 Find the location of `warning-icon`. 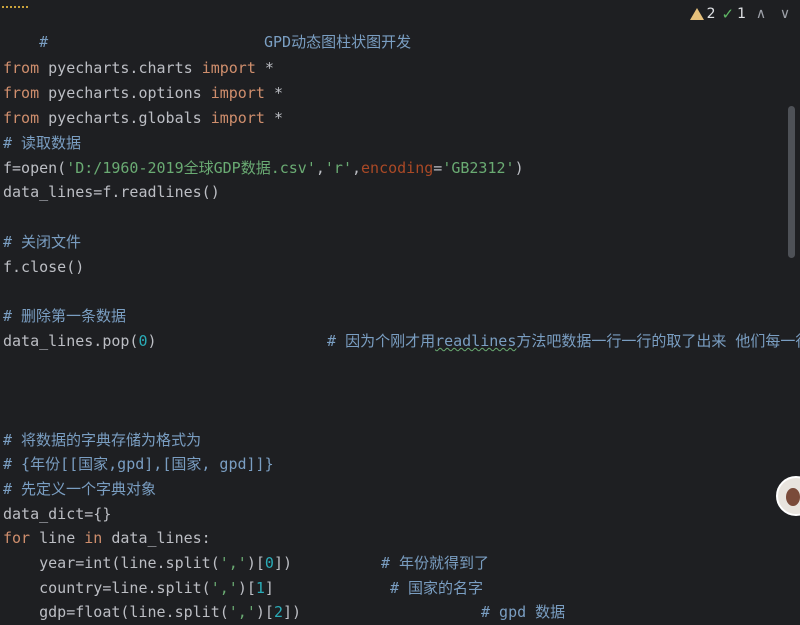

warning-icon is located at coordinates (696, 14).